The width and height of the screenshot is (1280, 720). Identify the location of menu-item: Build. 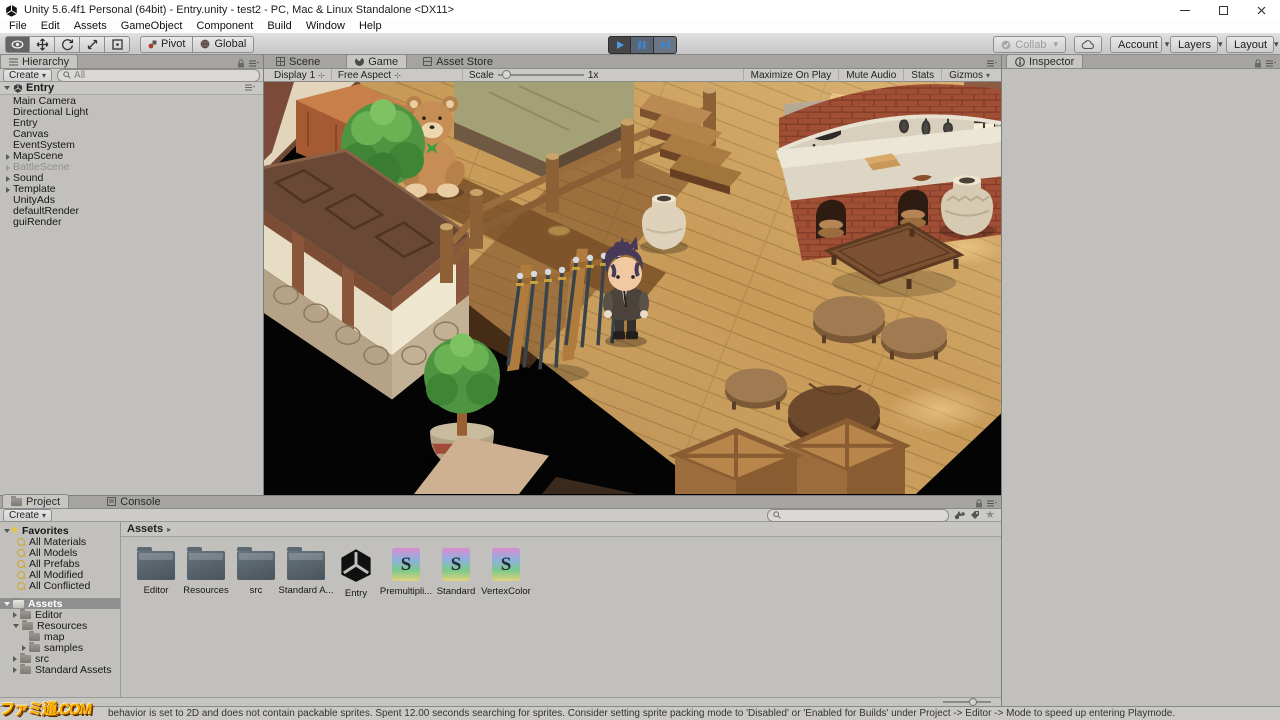
(279, 26).